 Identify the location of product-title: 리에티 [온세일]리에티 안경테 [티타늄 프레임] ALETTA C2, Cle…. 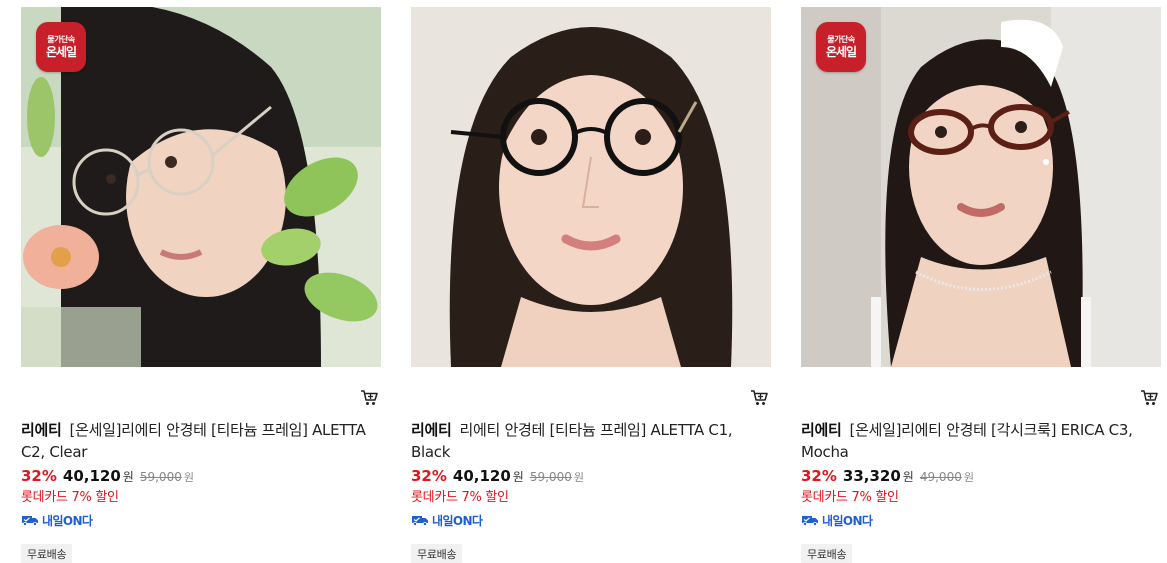
(201, 441).